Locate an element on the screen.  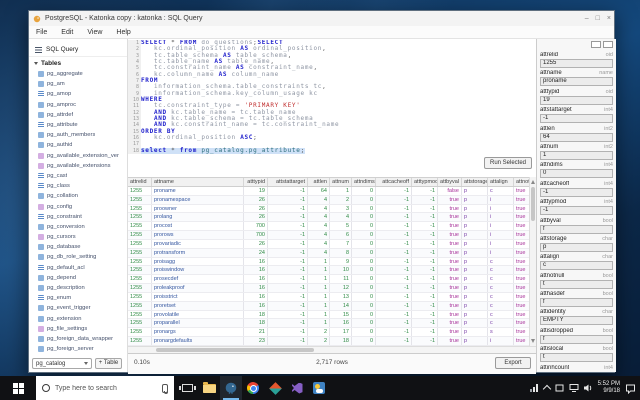
schema-select: pg_catalog is located at coordinates (62, 363).